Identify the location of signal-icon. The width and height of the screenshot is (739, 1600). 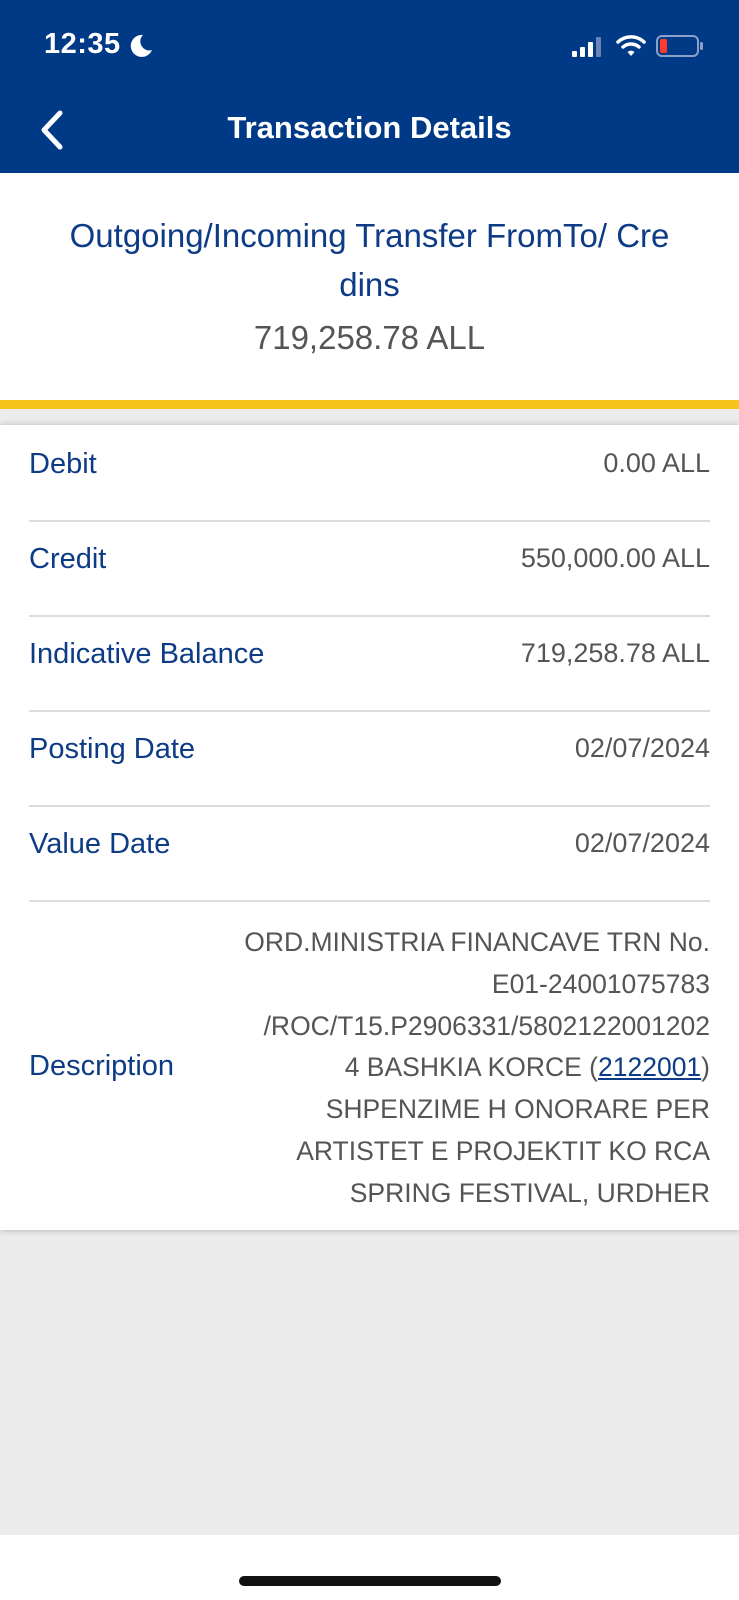
(586, 47).